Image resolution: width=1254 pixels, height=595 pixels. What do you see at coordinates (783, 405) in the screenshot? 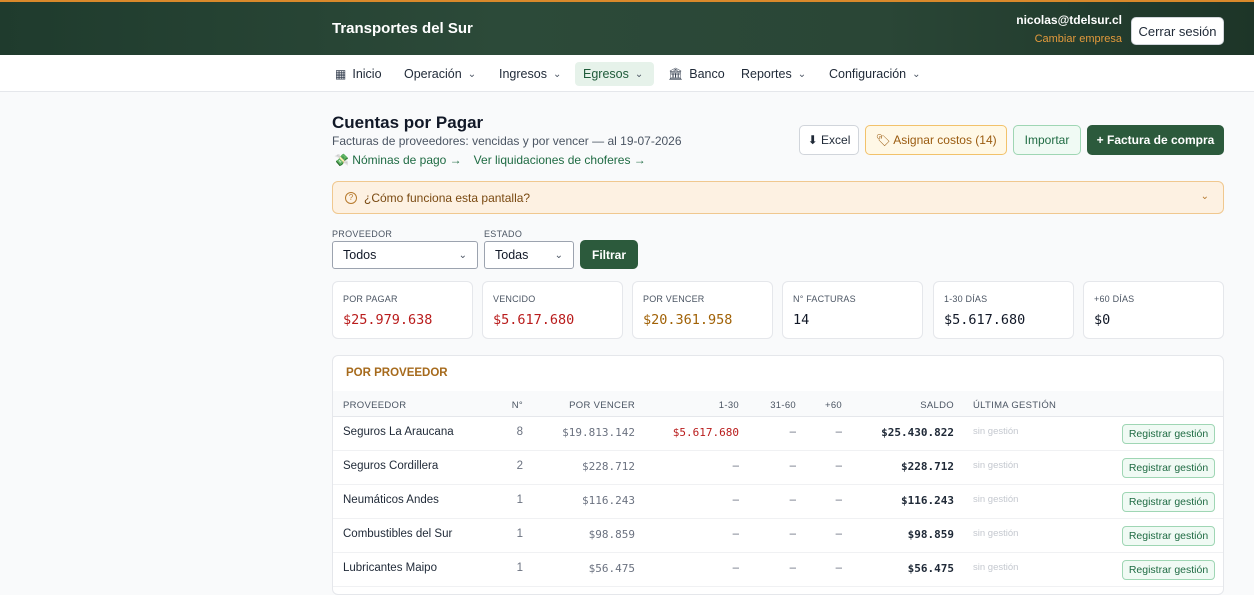
I see `column-header-31-60: 31-60` at bounding box center [783, 405].